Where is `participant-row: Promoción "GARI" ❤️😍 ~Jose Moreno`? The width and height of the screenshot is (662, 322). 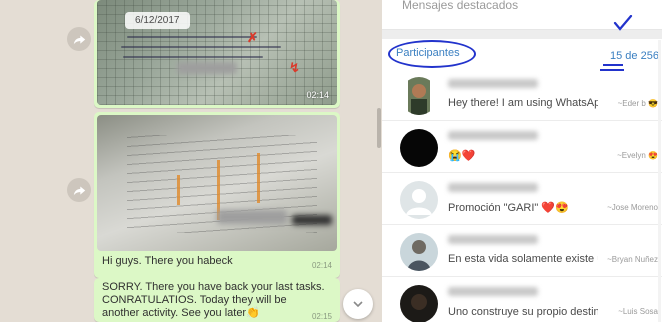
participant-row: Promoción "GARI" ❤️😍 ~Jose Moreno is located at coordinates (522, 199).